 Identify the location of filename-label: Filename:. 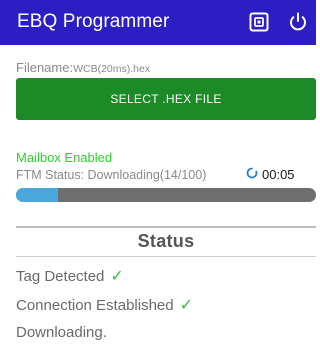
(45, 67).